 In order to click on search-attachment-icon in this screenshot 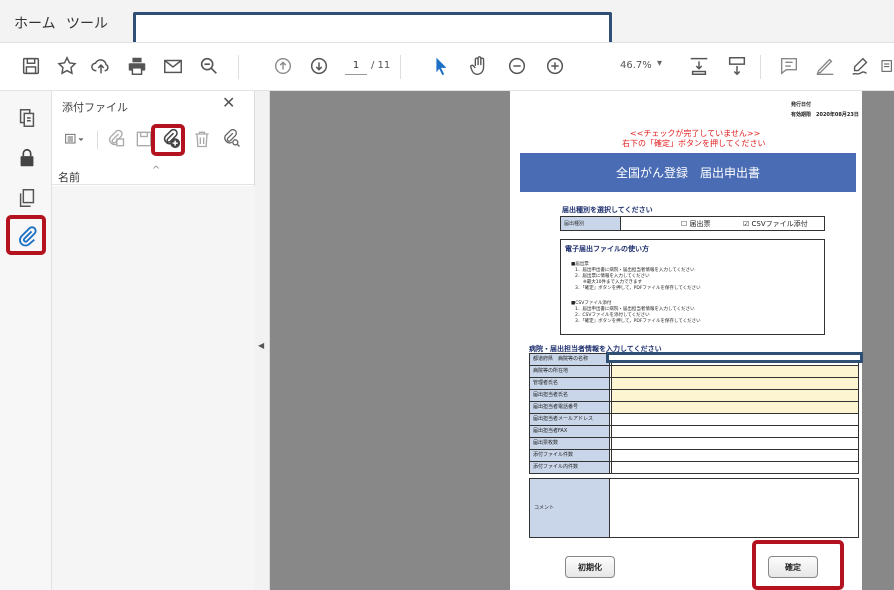, I will do `click(232, 139)`.